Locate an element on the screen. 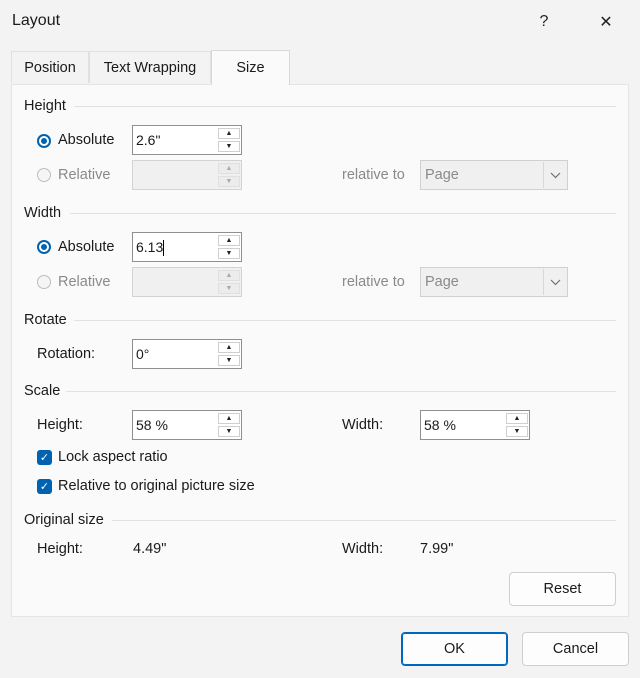  rotation-spinbox: 0° ▲ ▼ is located at coordinates (187, 354).